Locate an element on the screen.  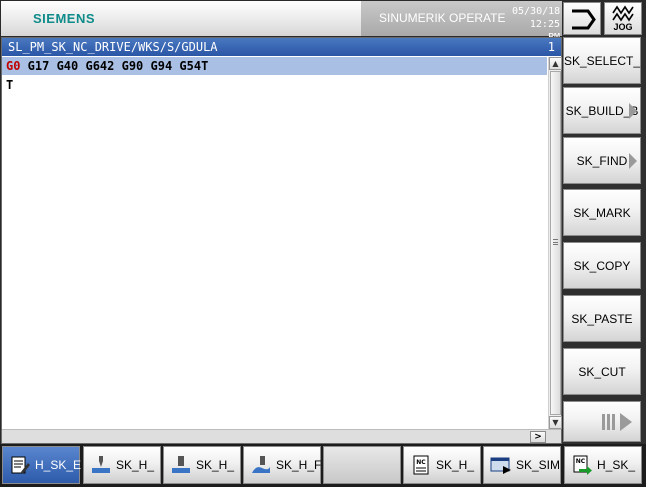
softkey-label: SK_CUT is located at coordinates (602, 371).